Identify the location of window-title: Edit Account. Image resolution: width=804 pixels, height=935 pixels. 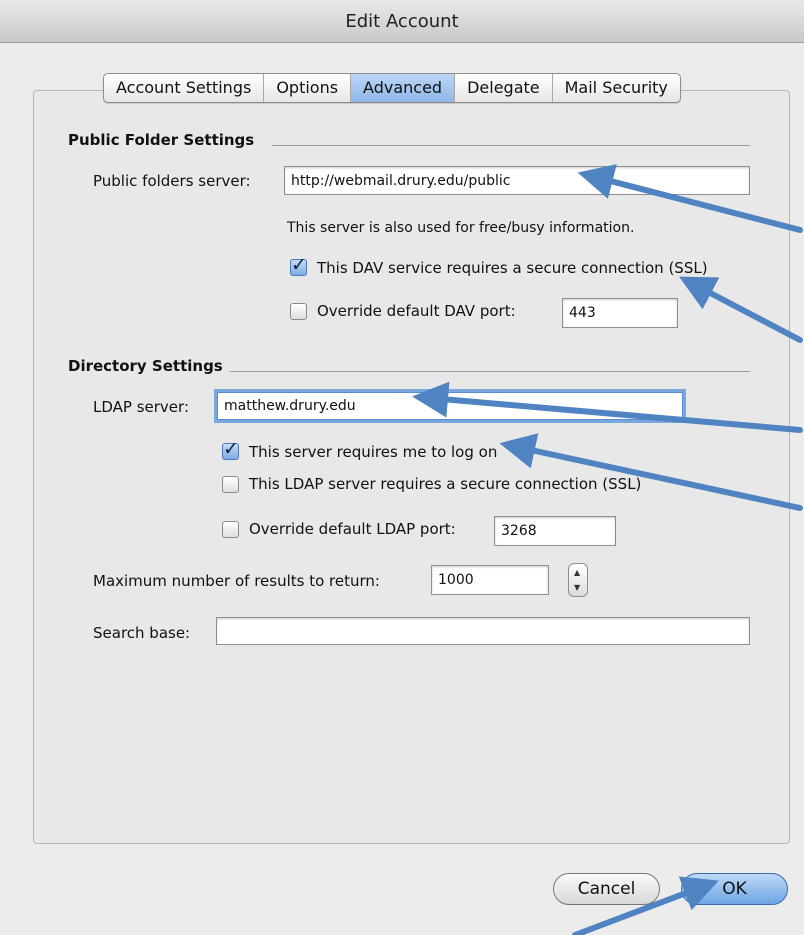
(402, 21).